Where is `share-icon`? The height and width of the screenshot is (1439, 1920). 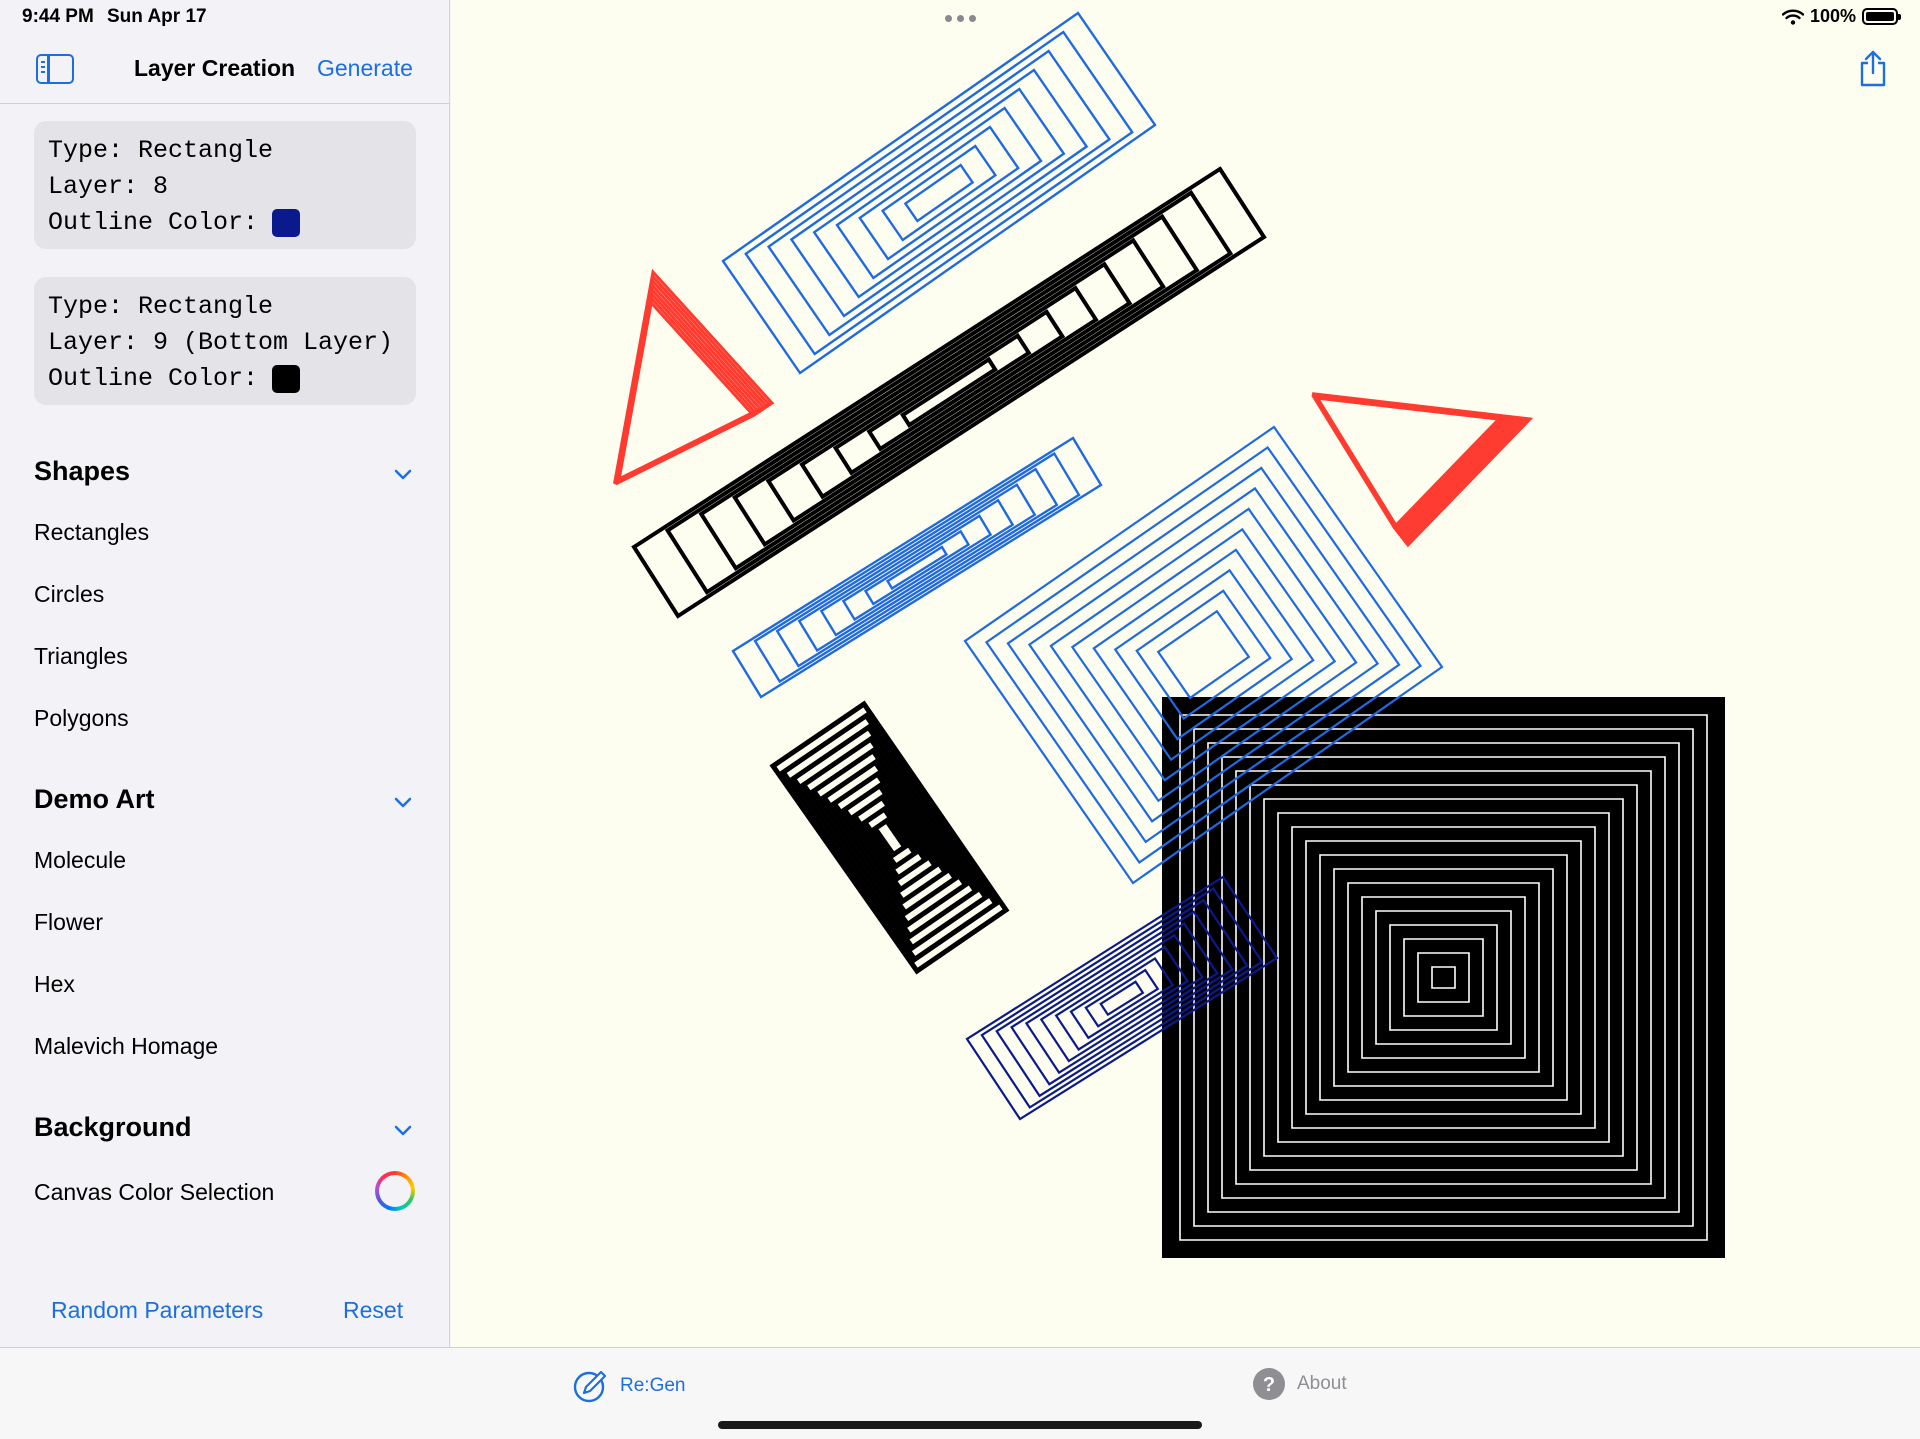
share-icon is located at coordinates (1873, 69).